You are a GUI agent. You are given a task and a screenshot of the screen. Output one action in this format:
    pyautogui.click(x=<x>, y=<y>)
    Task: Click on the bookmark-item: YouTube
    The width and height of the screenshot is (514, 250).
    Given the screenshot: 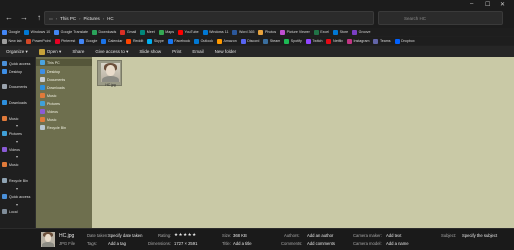 What is the action you would take?
    pyautogui.click(x=188, y=32)
    